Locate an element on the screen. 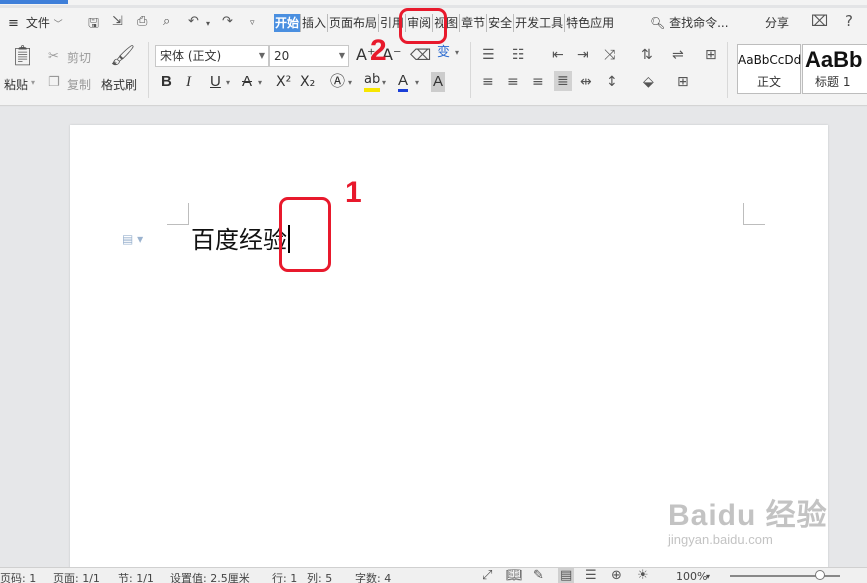 This screenshot has height=583, width=867. tab-page-layout: 页面布局 is located at coordinates (354, 23).